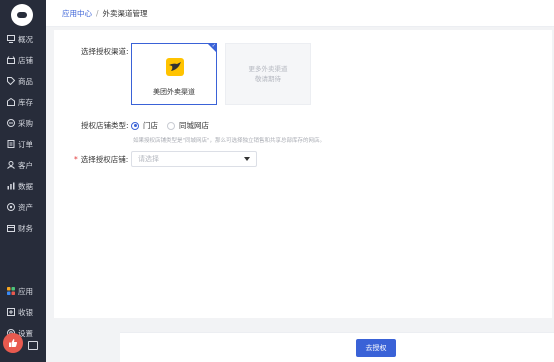  I want to click on sidebar-item-label: 收银, so click(25, 312).